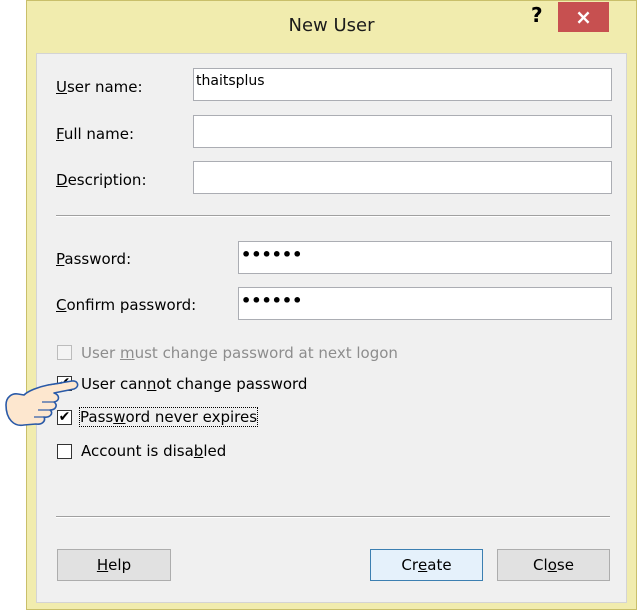  I want to click on username-input: thaitsplus, so click(402, 84).